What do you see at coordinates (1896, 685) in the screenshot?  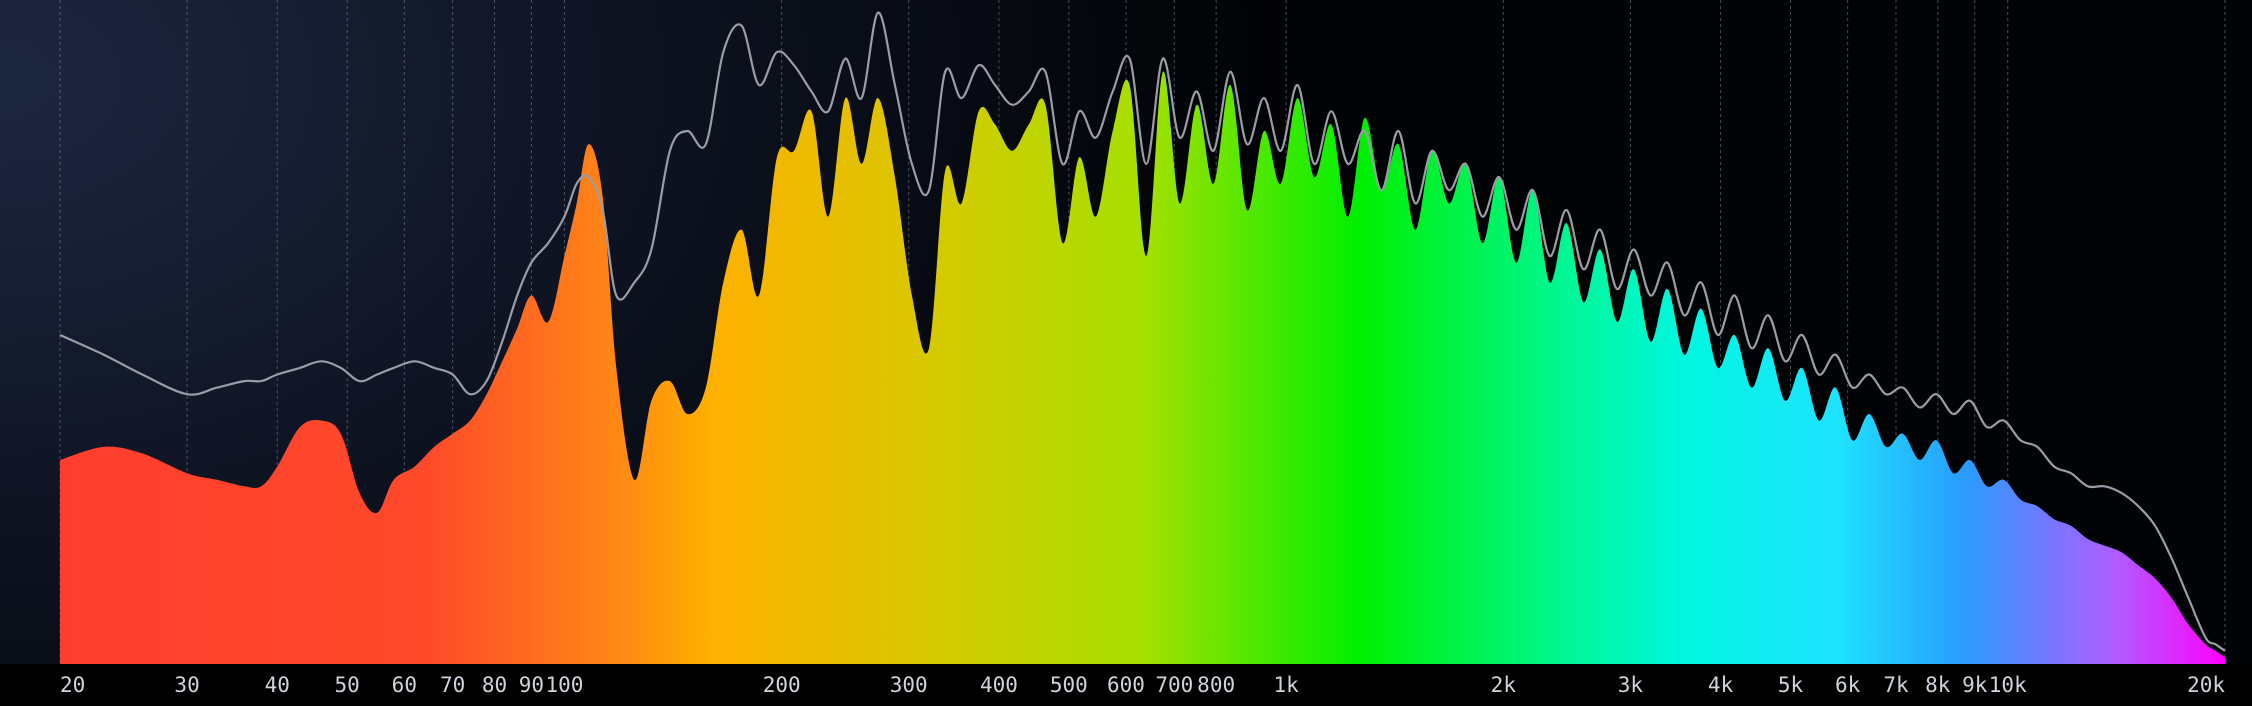 I see `x-tick-label: 7k` at bounding box center [1896, 685].